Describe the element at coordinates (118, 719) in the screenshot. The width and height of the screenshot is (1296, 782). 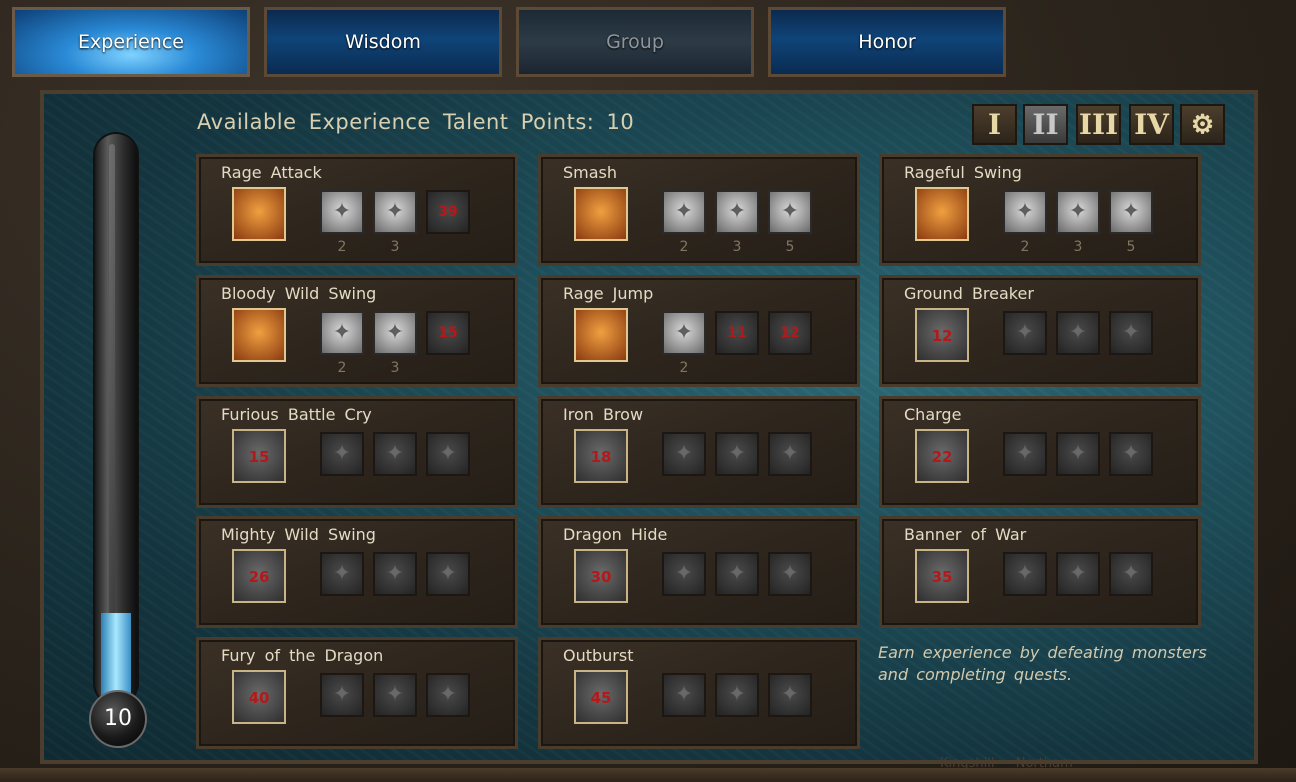
I see `level-orb: 10` at that location.